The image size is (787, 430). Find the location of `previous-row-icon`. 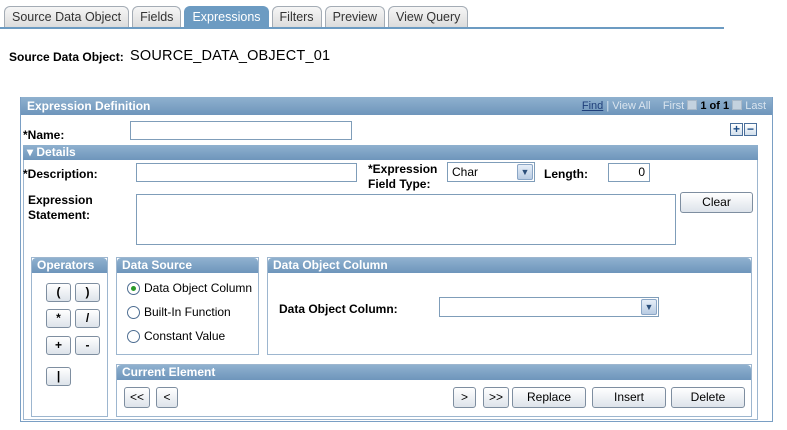

previous-row-icon is located at coordinates (692, 105).